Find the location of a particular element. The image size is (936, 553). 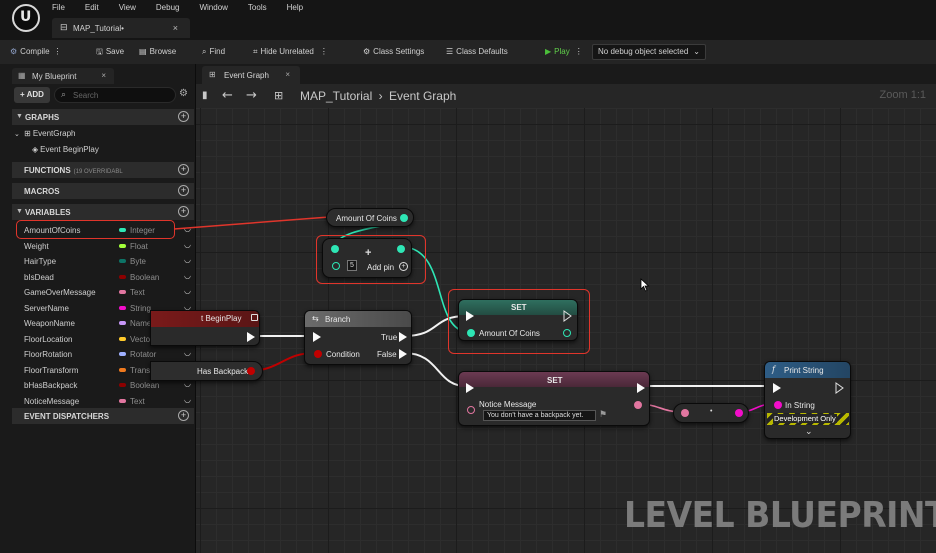

compile-button: ⚙ Compile ⋮ is located at coordinates (36, 52).